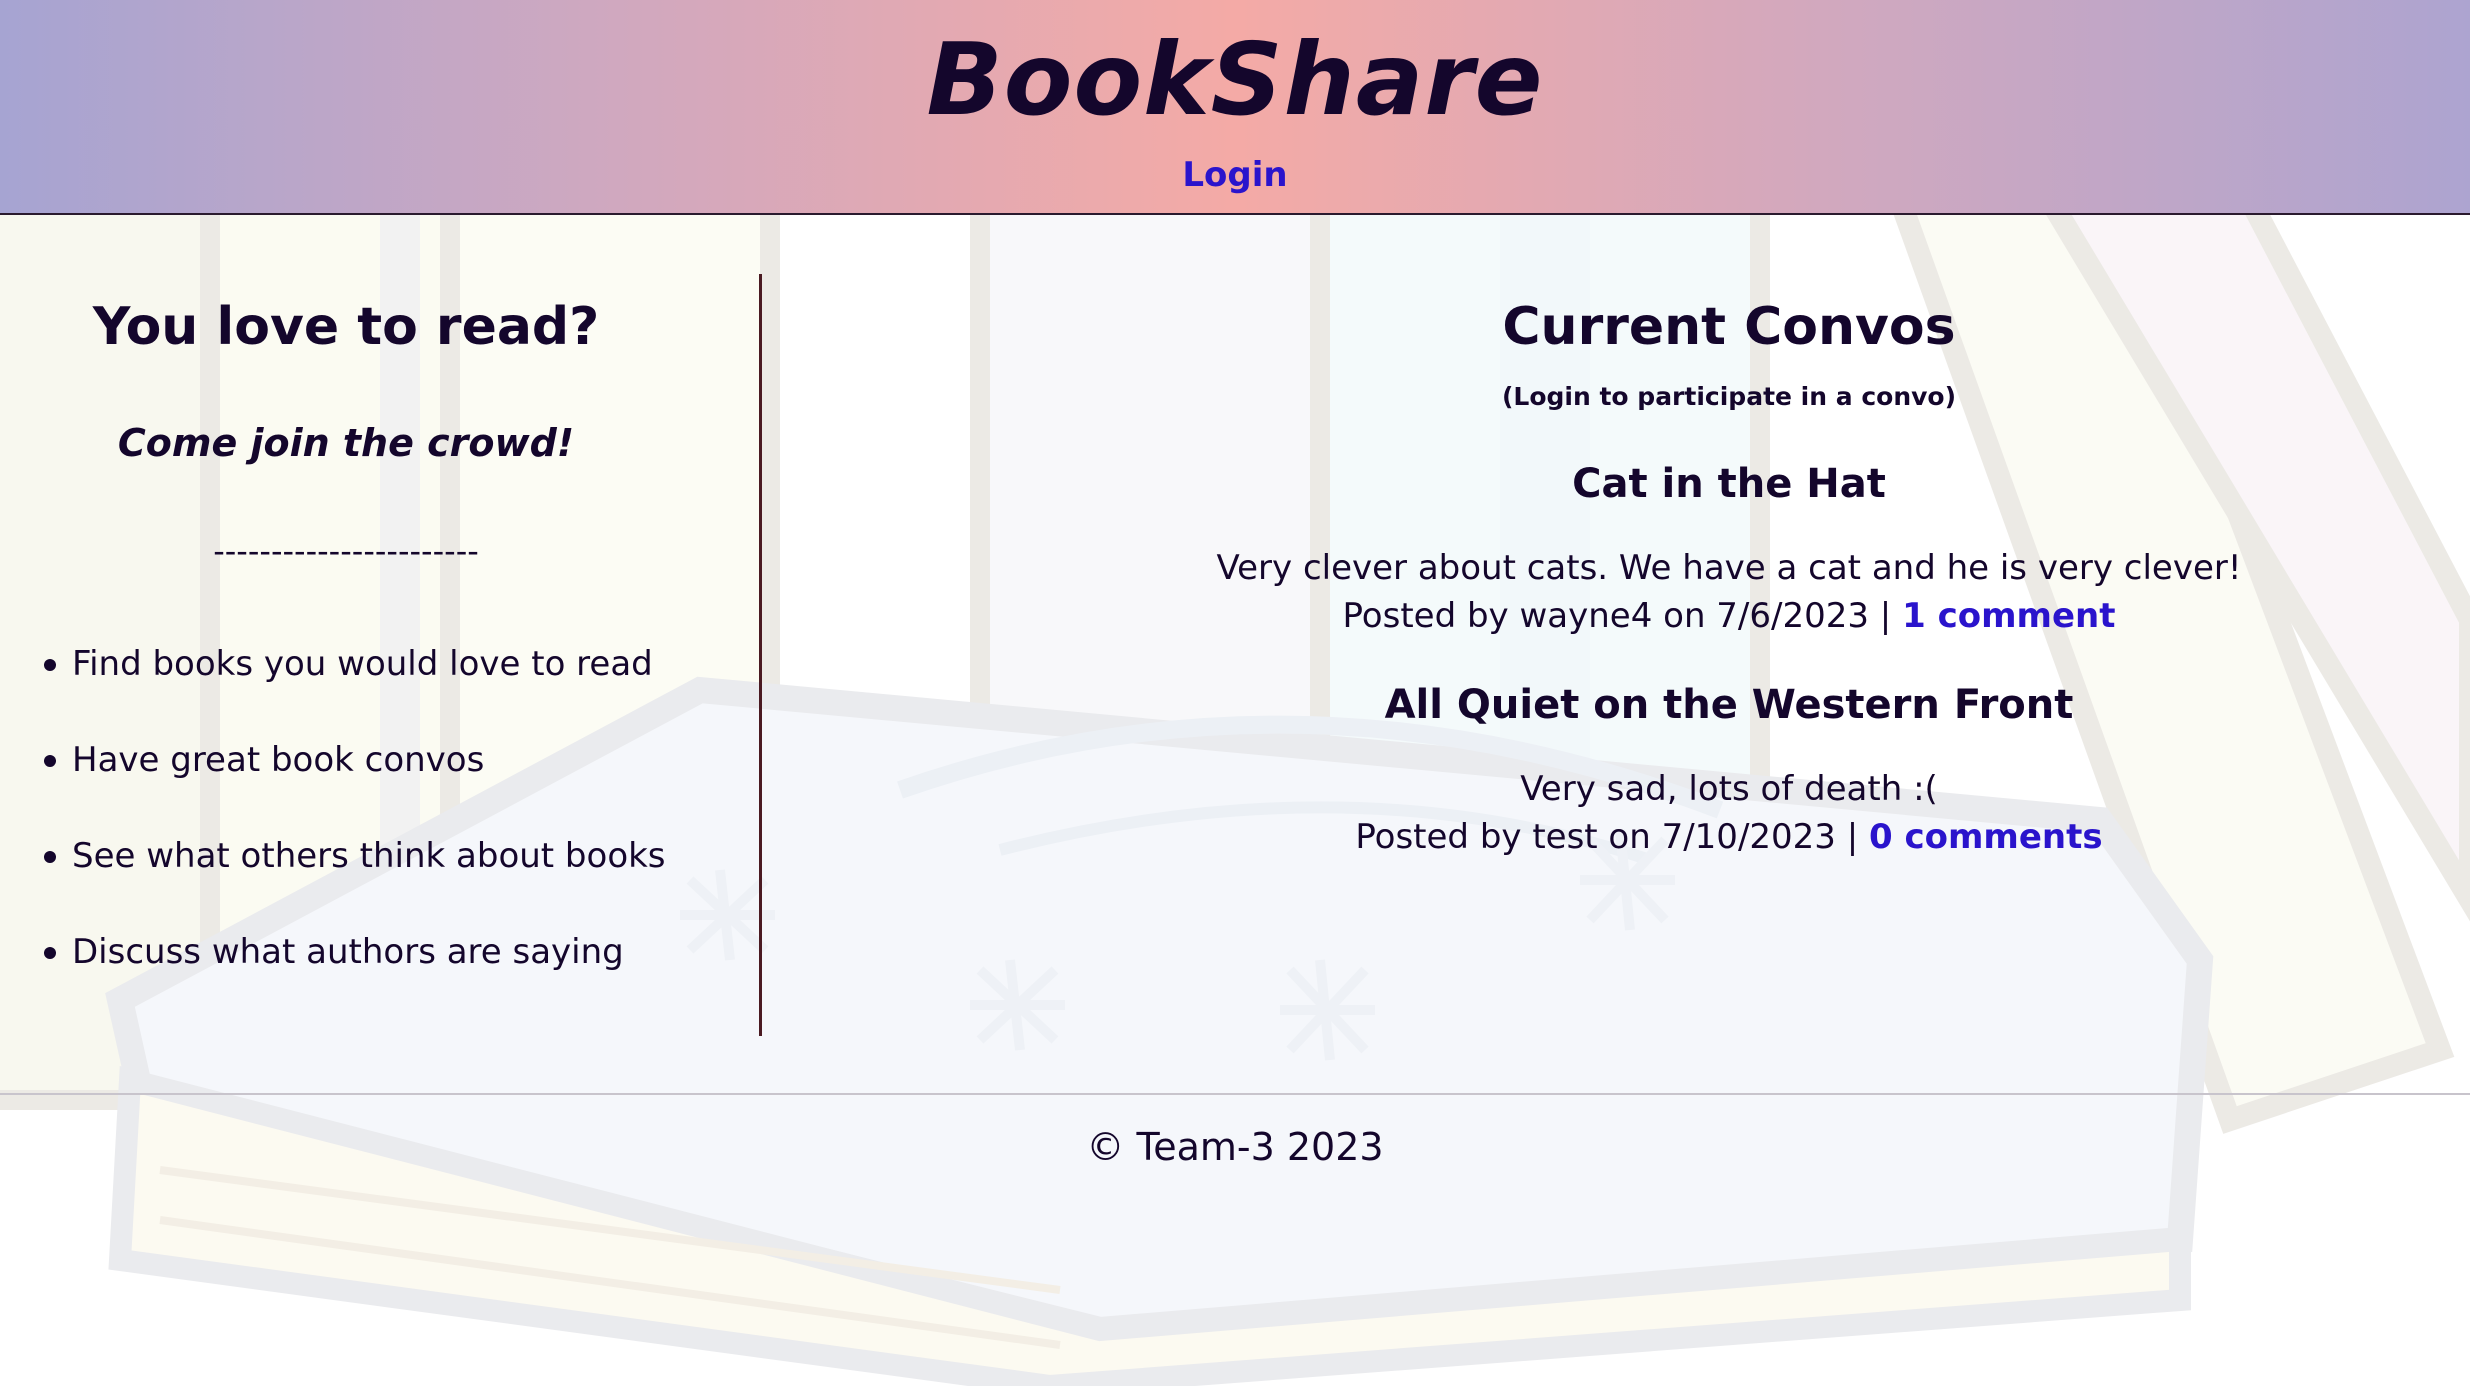 The height and width of the screenshot is (1386, 2470). What do you see at coordinates (1729, 705) in the screenshot?
I see `convo-title: All Quiet on the Western Front` at bounding box center [1729, 705].